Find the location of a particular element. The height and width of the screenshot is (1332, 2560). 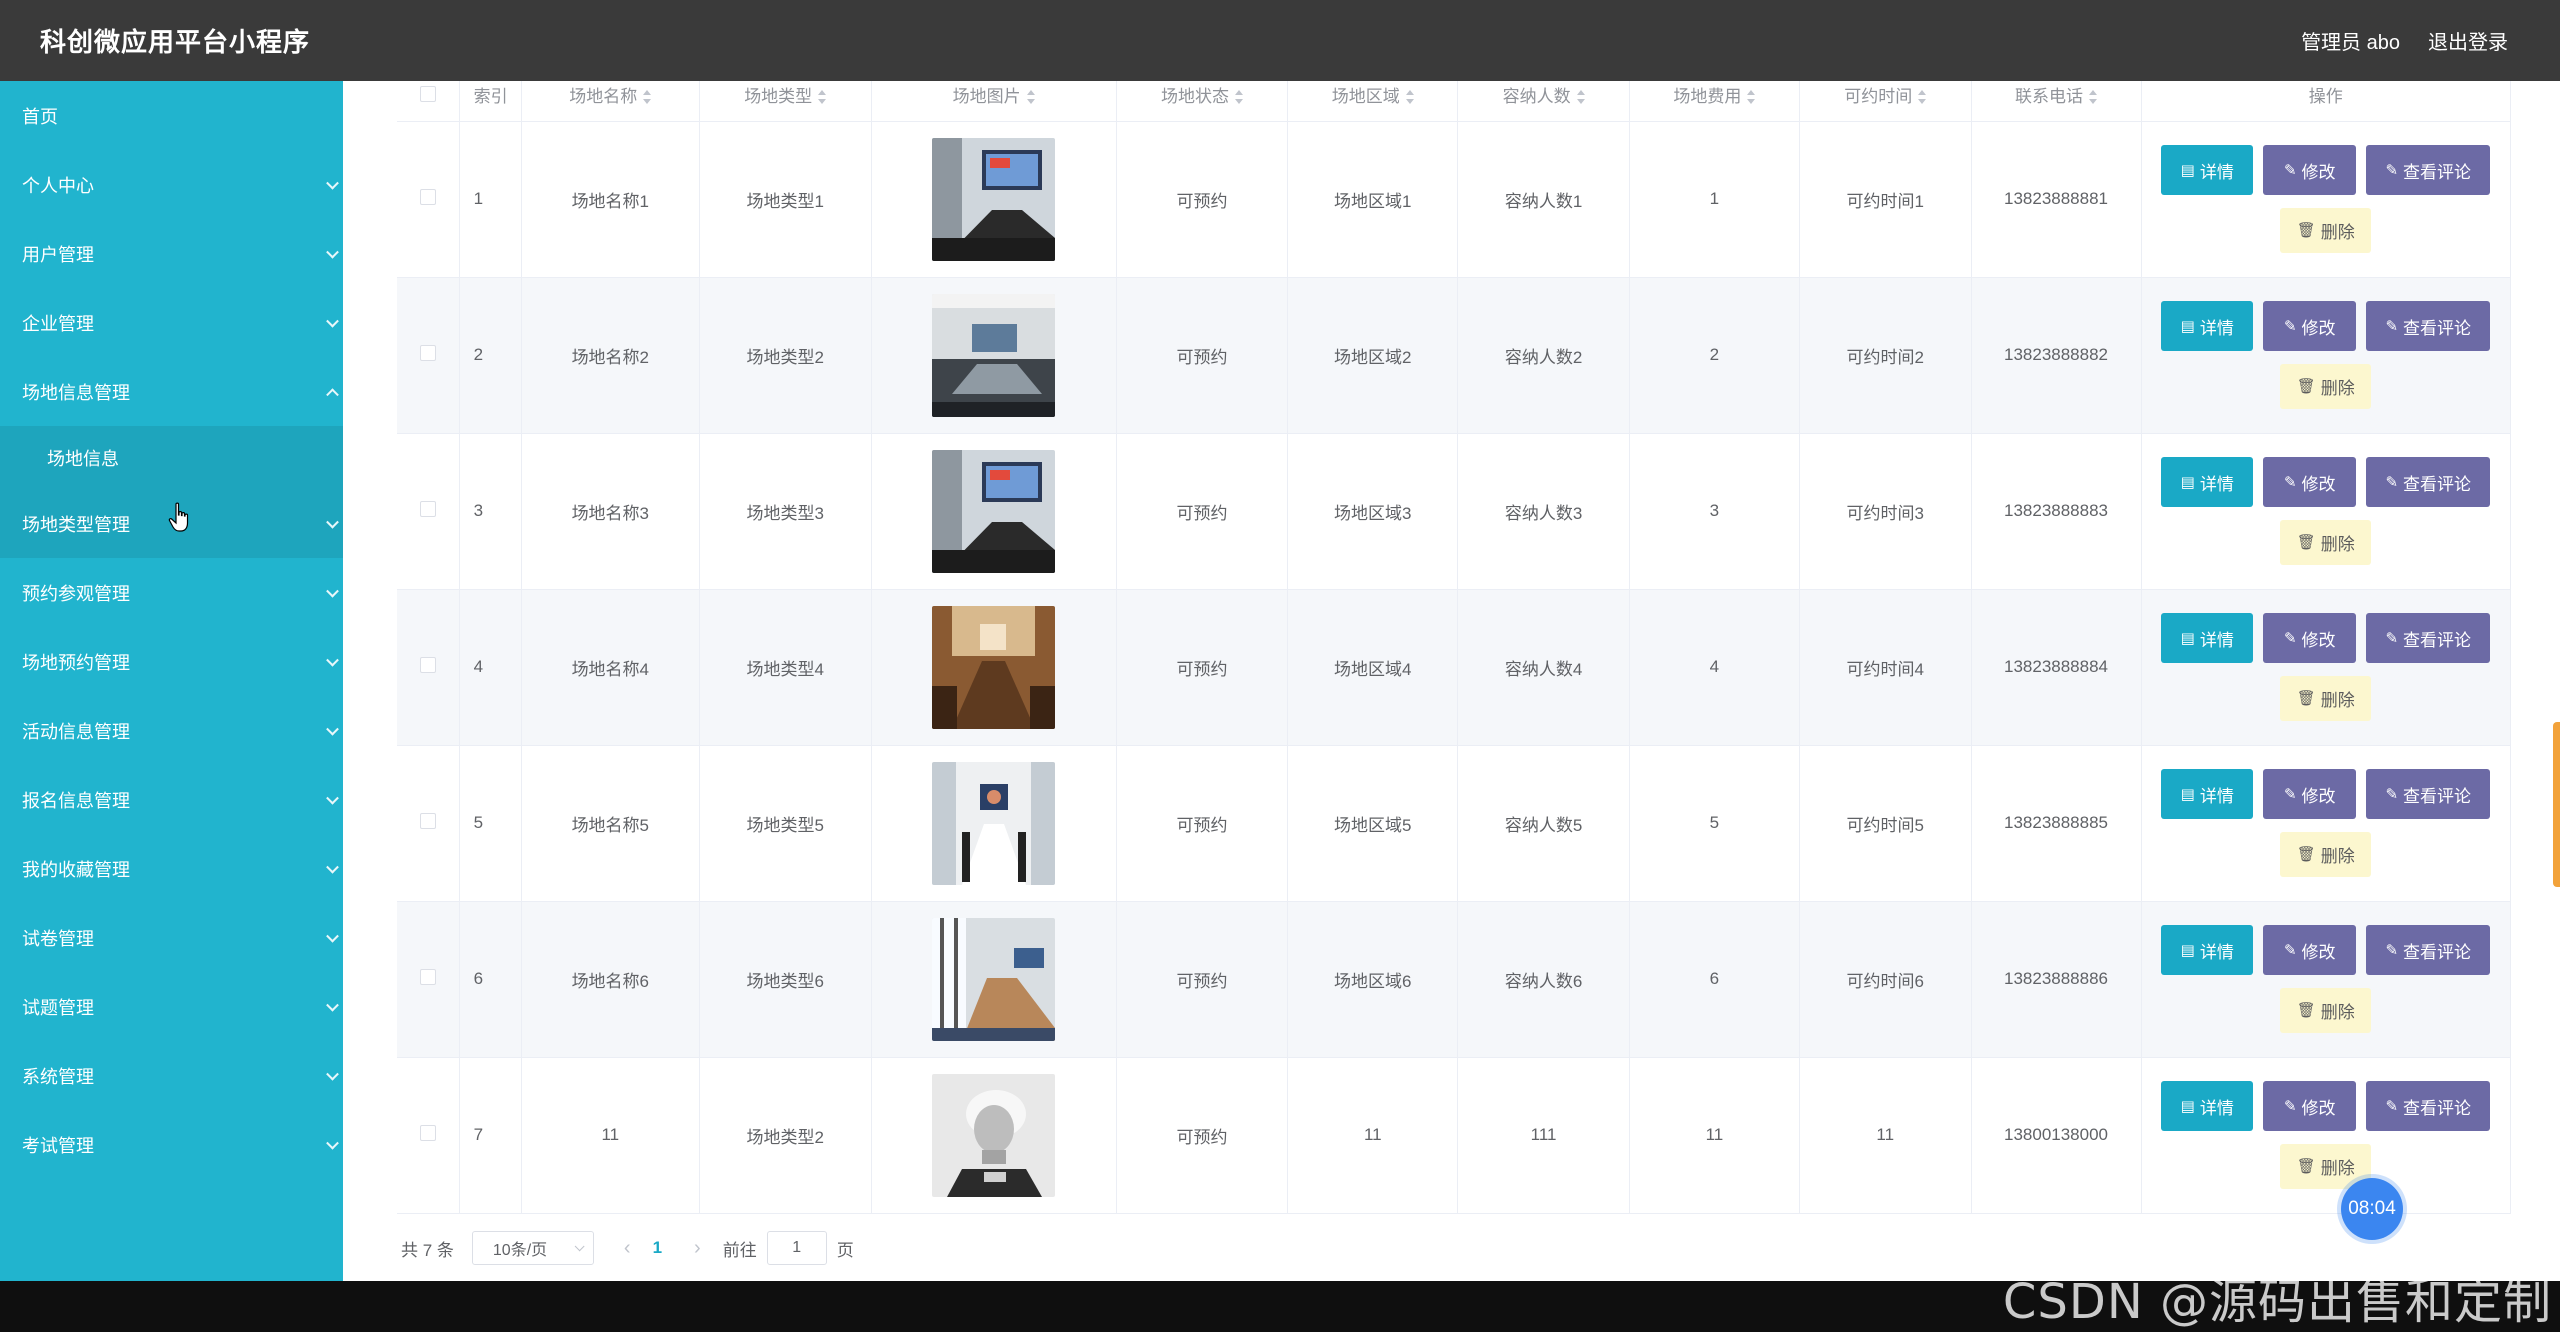

sidebar-item-venue-bookings: 场地预约管理 is located at coordinates (171, 661).